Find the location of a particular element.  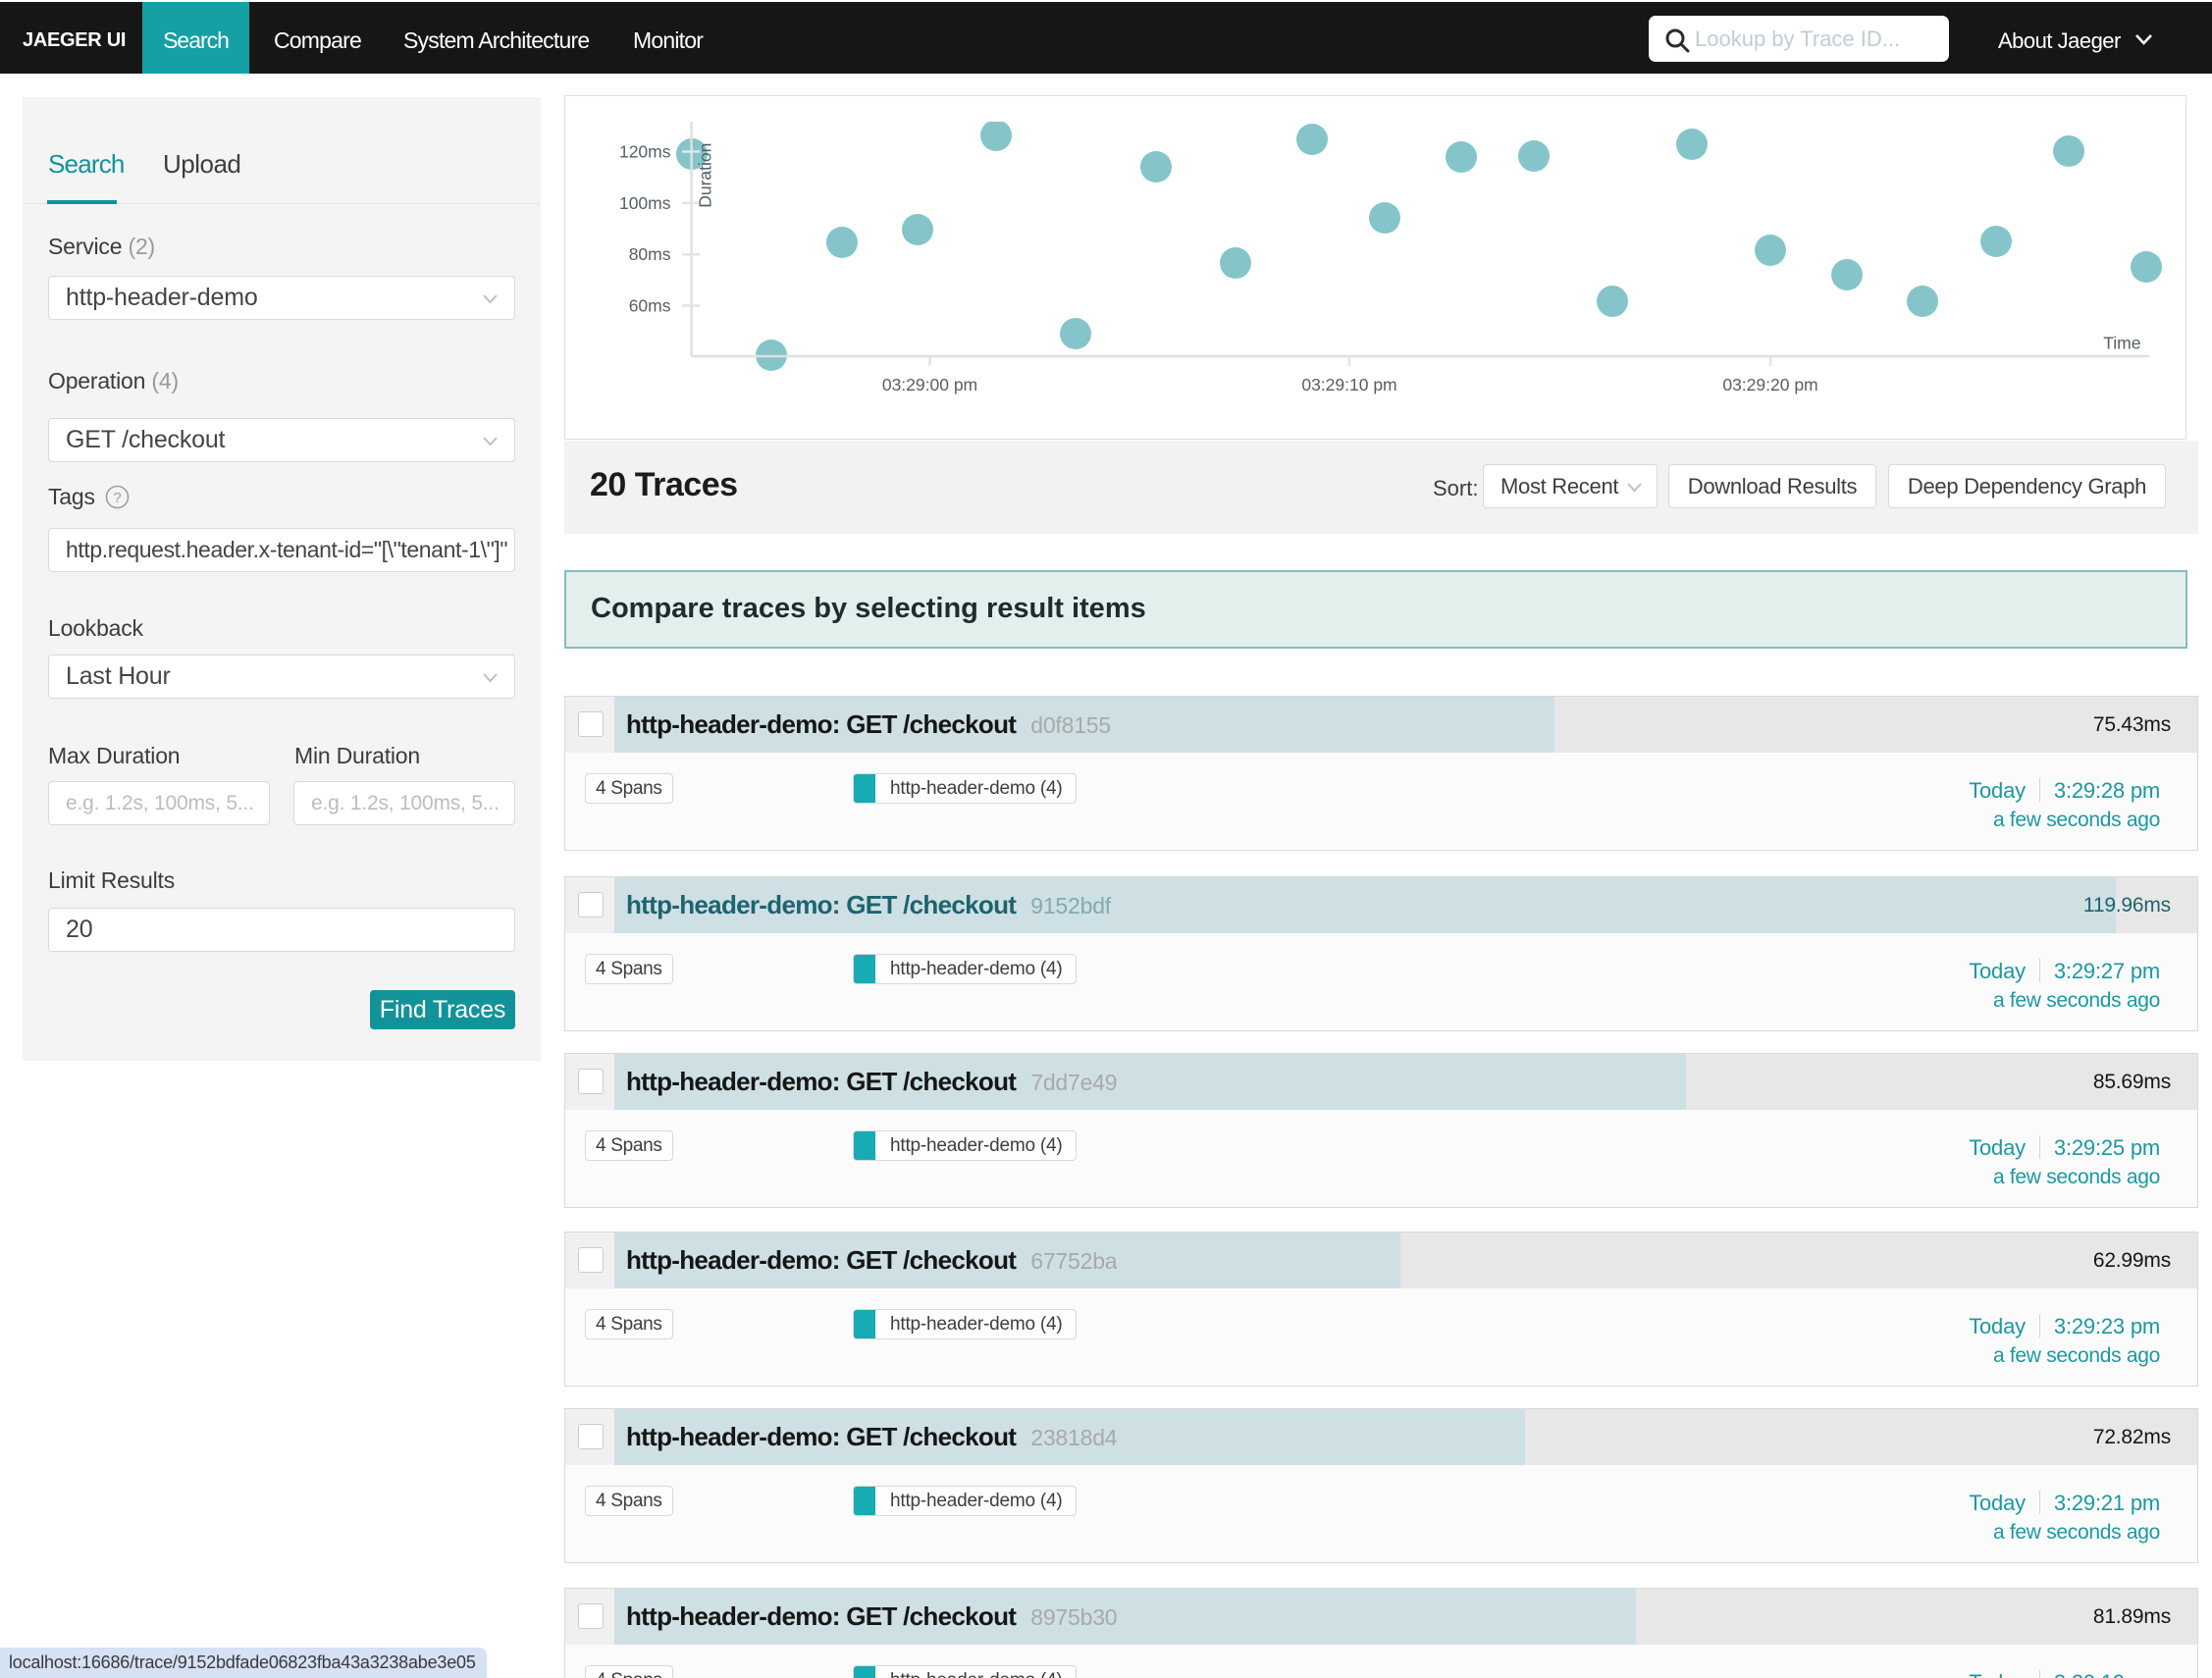

svg-text: 120ms is located at coordinates (645, 152).